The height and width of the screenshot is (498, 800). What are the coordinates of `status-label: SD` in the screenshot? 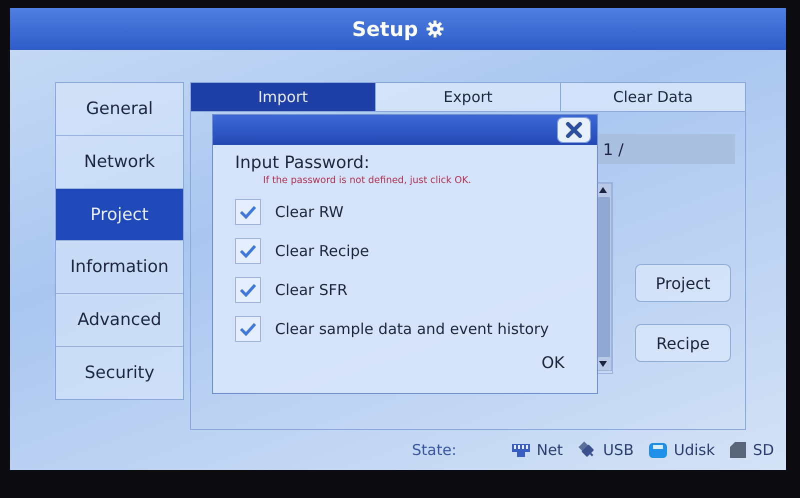 It's located at (763, 450).